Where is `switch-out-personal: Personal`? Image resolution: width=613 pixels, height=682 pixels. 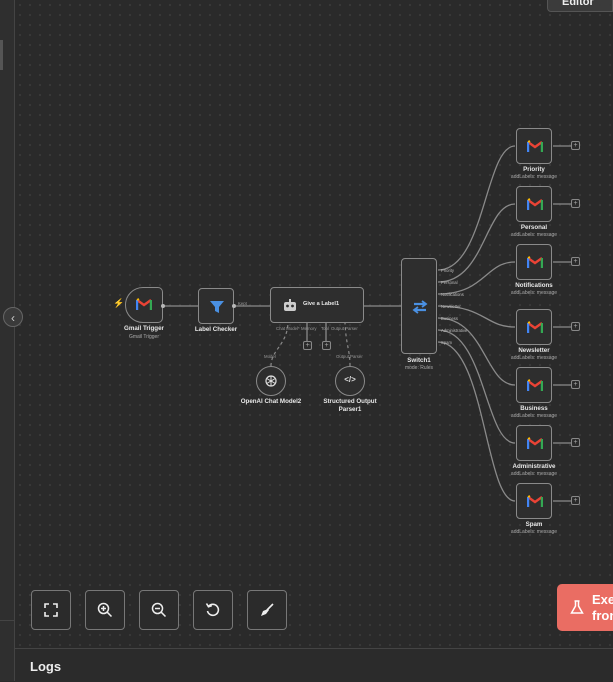 switch-out-personal: Personal is located at coordinates (449, 282).